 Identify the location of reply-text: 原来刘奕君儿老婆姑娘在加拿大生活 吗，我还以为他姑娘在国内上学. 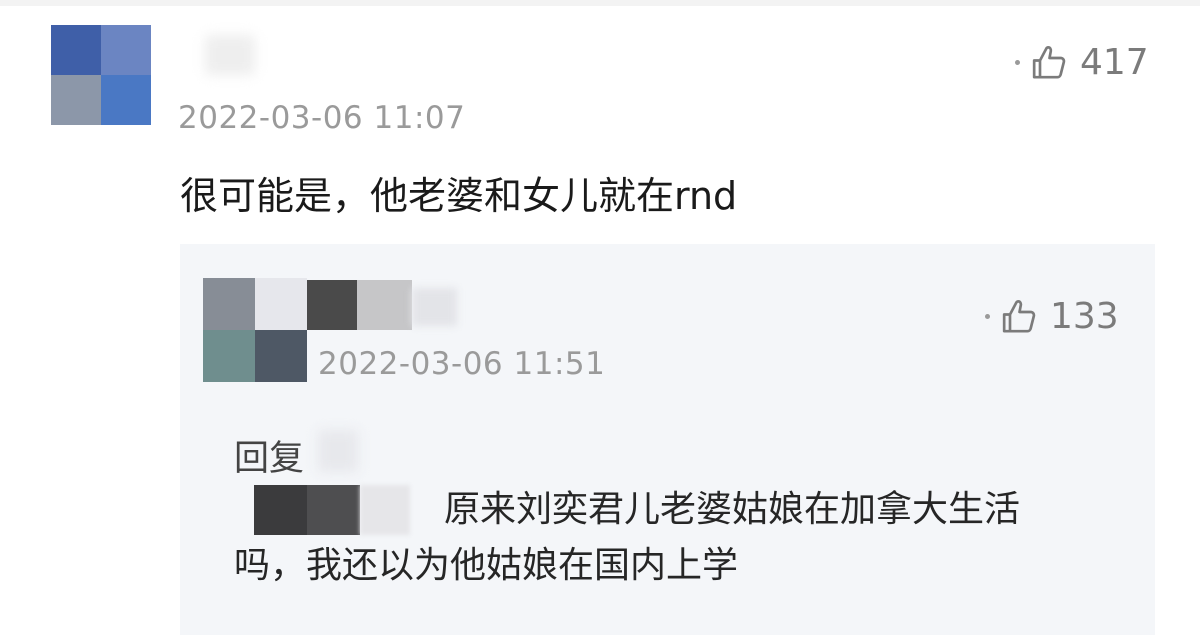
(674, 538).